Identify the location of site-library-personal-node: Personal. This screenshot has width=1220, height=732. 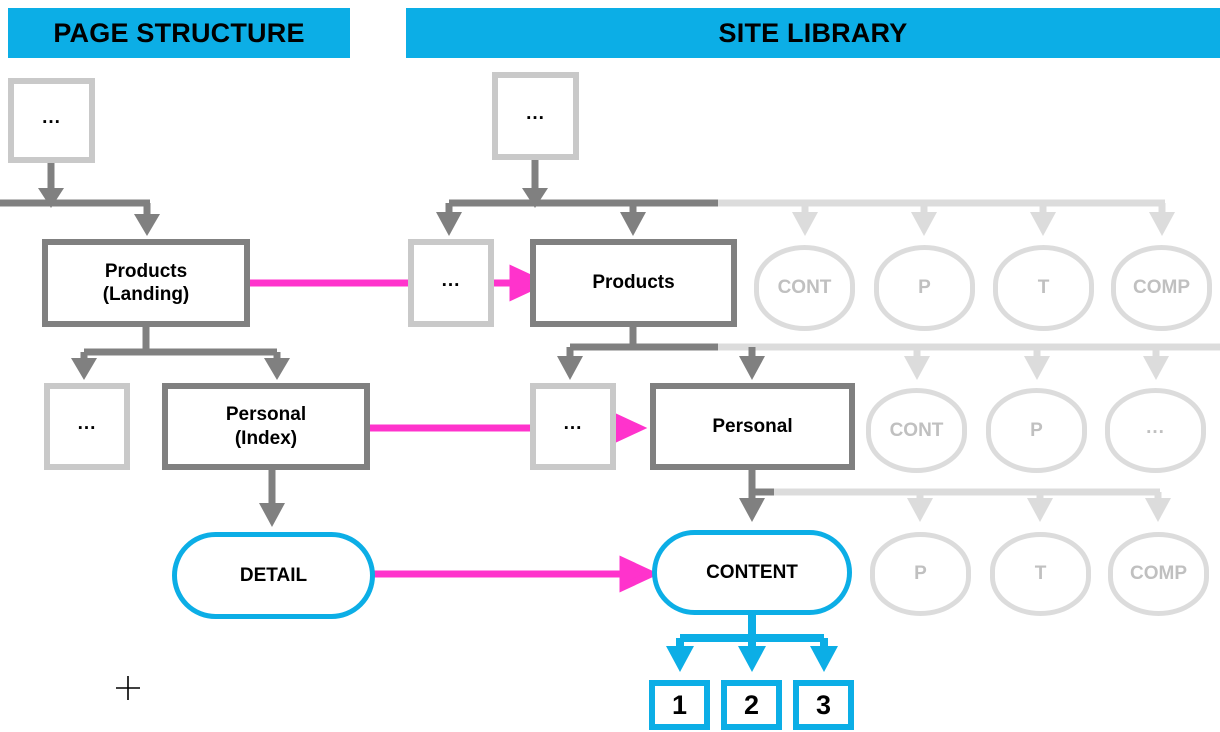
(752, 426).